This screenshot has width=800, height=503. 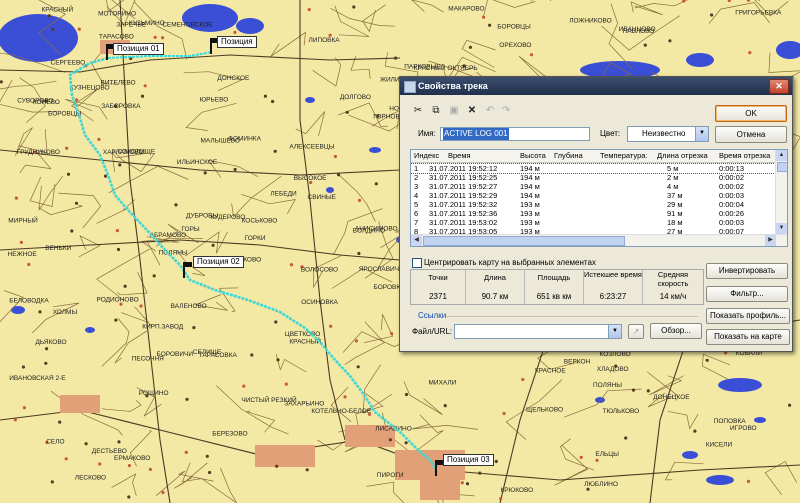 What do you see at coordinates (782, 167) in the screenshot?
I see `scroll-thumb` at bounding box center [782, 167].